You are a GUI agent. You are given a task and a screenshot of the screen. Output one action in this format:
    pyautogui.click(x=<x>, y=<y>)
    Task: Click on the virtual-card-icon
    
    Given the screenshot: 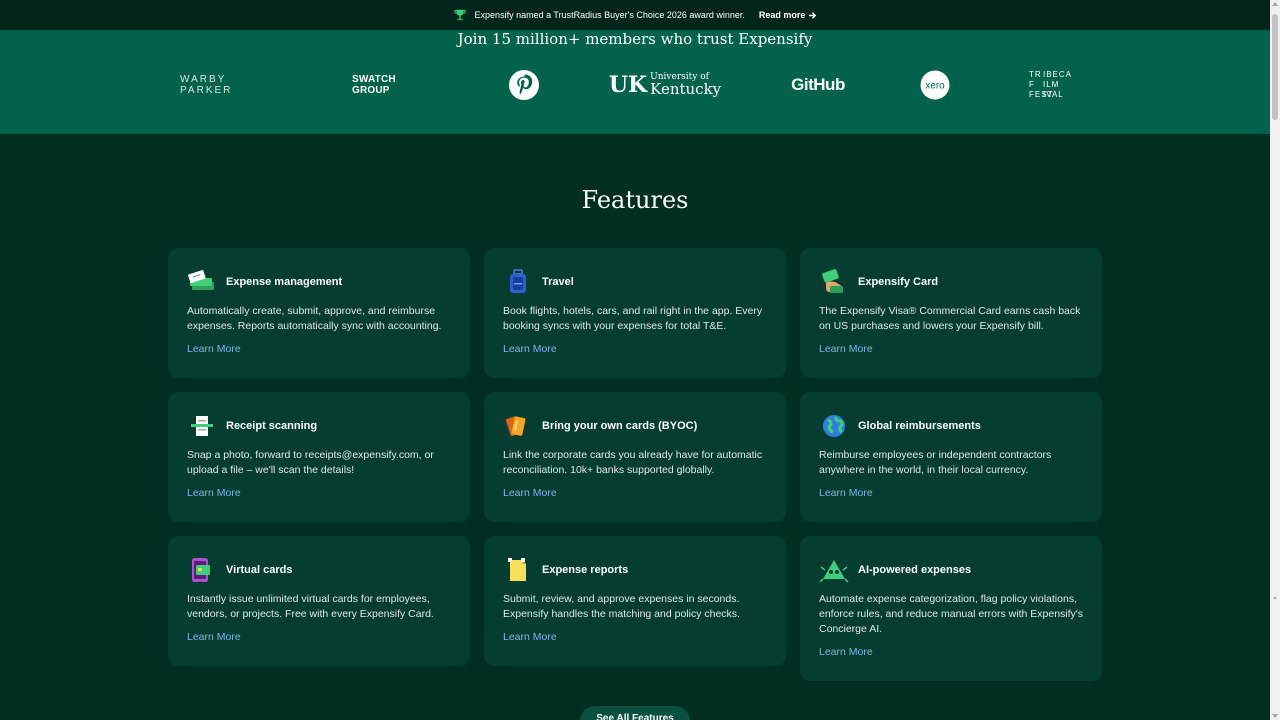 What is the action you would take?
    pyautogui.click(x=202, y=570)
    